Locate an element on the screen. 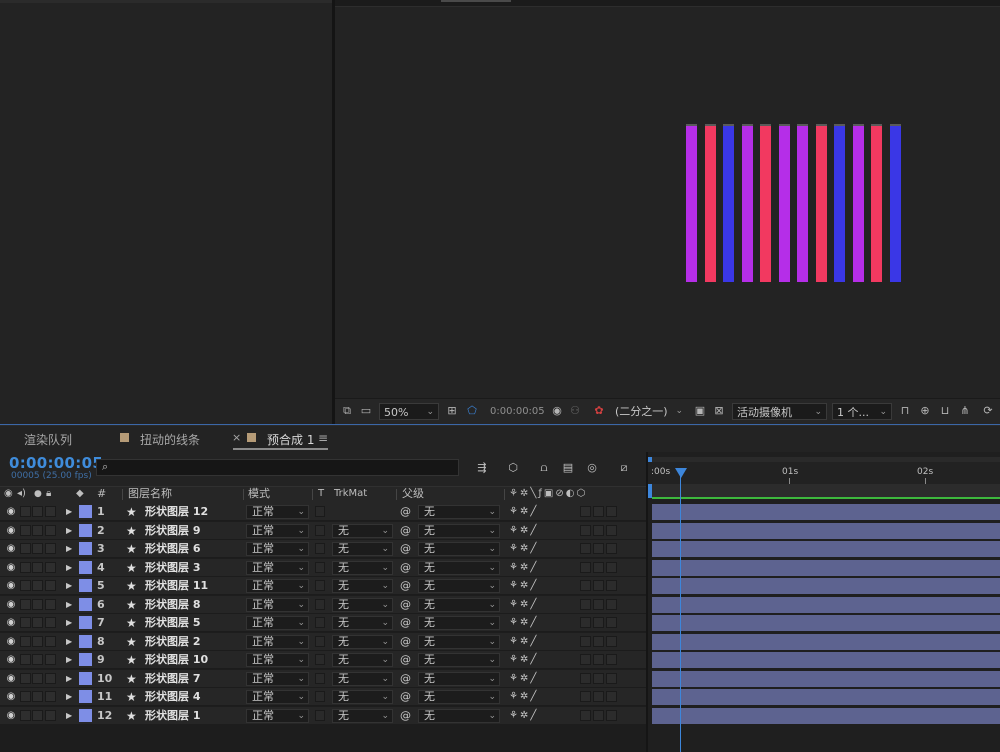 This screenshot has height=752, width=1000. layer-row: ◉ ▶ 10 ★ 形状图层 7 正常 ⌄ 无 ⌄ @ 无 ⌄ ⚘✲╱ is located at coordinates (323, 679).